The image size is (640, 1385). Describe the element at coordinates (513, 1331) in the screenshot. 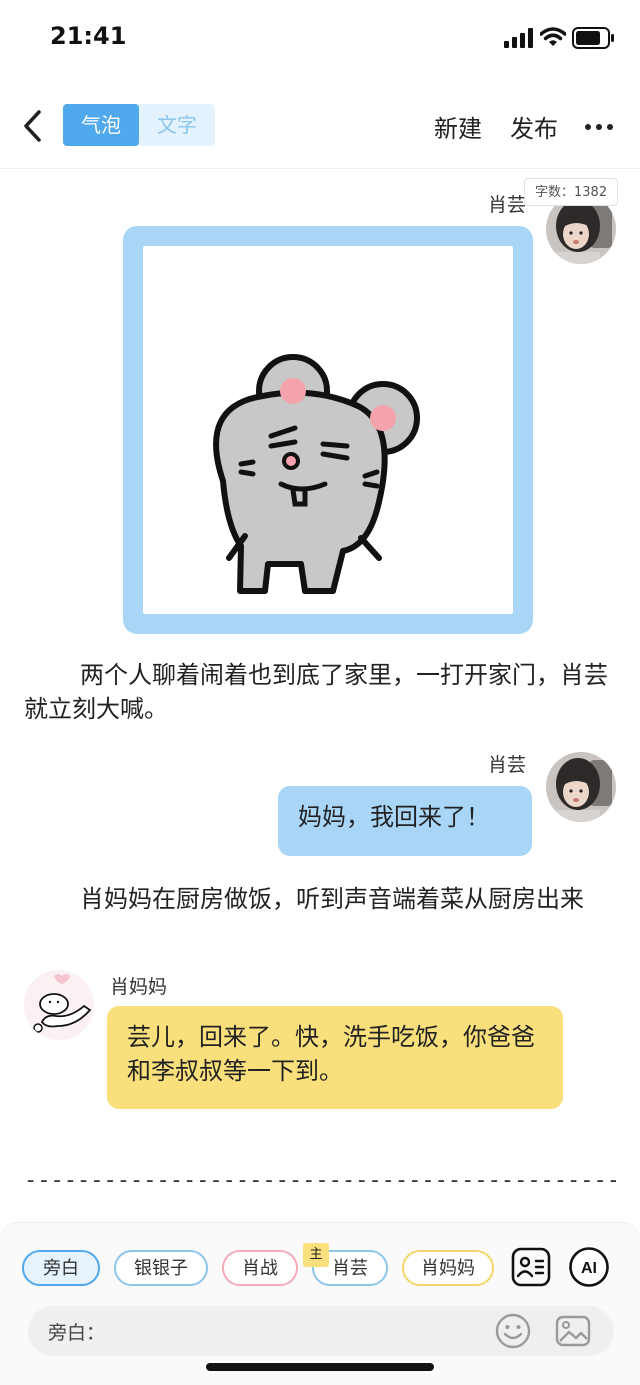

I see `emoji-icon` at that location.